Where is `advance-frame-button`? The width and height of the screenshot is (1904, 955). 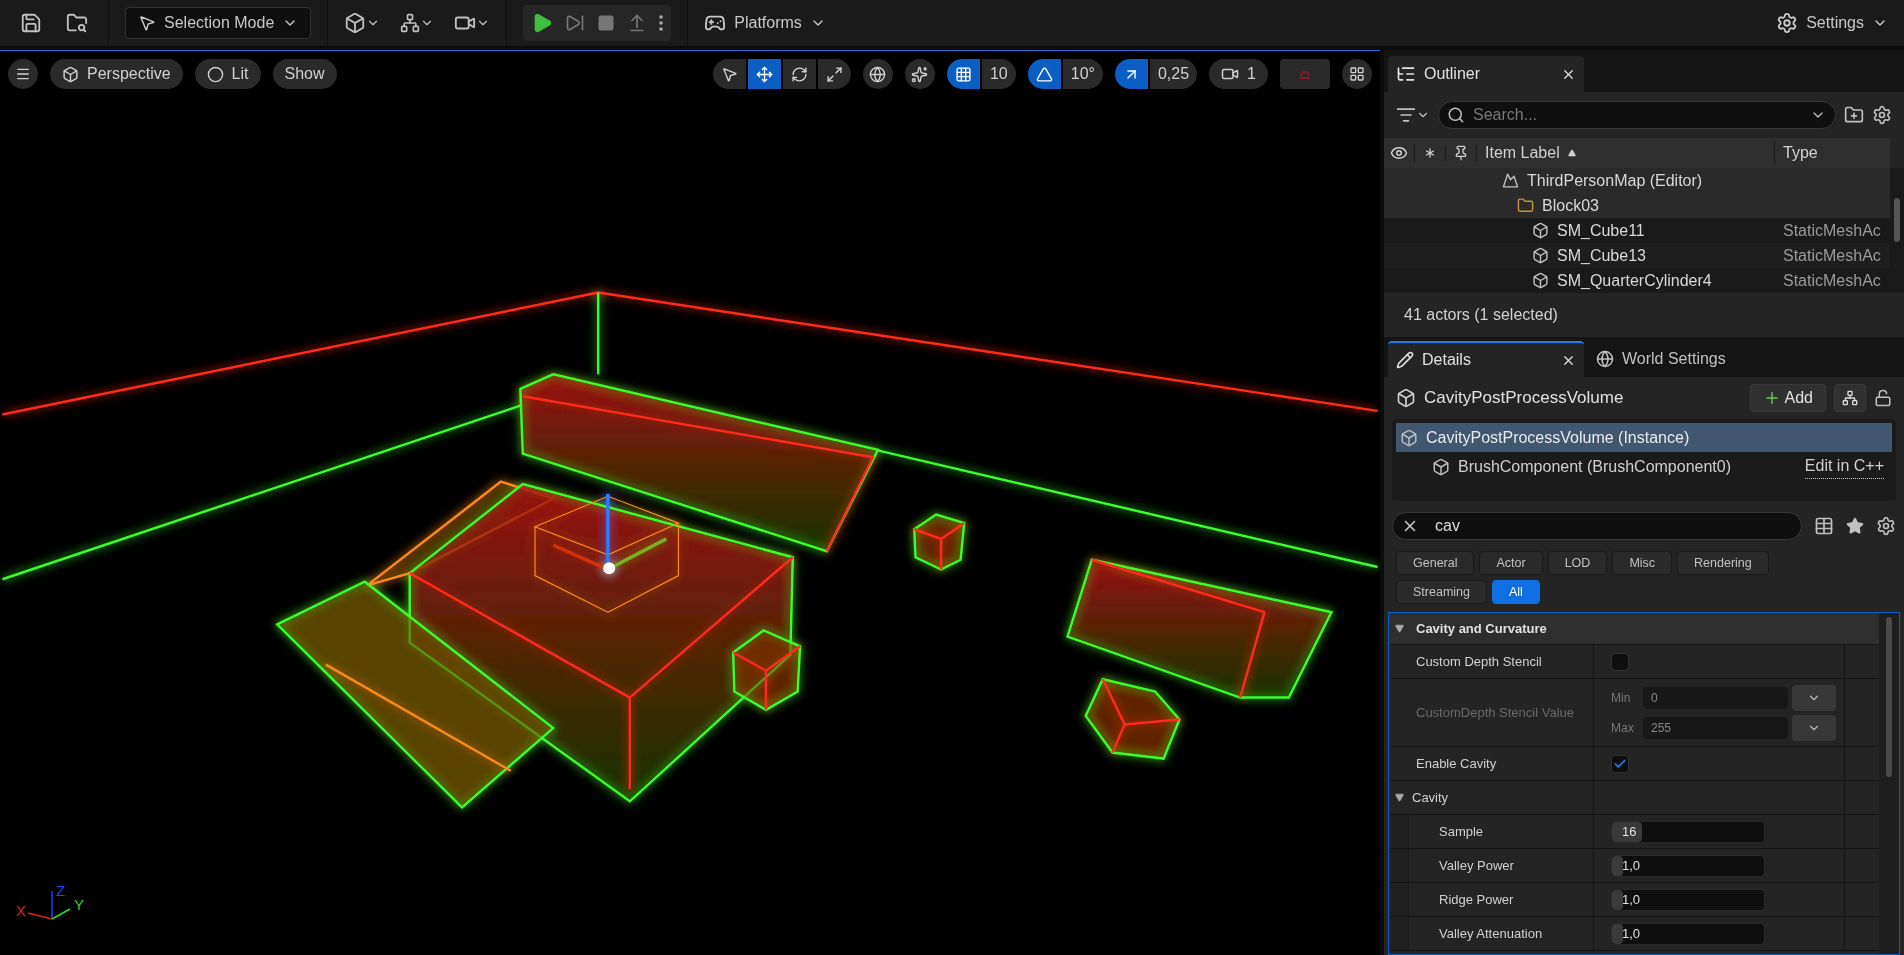
advance-frame-button is located at coordinates (575, 23).